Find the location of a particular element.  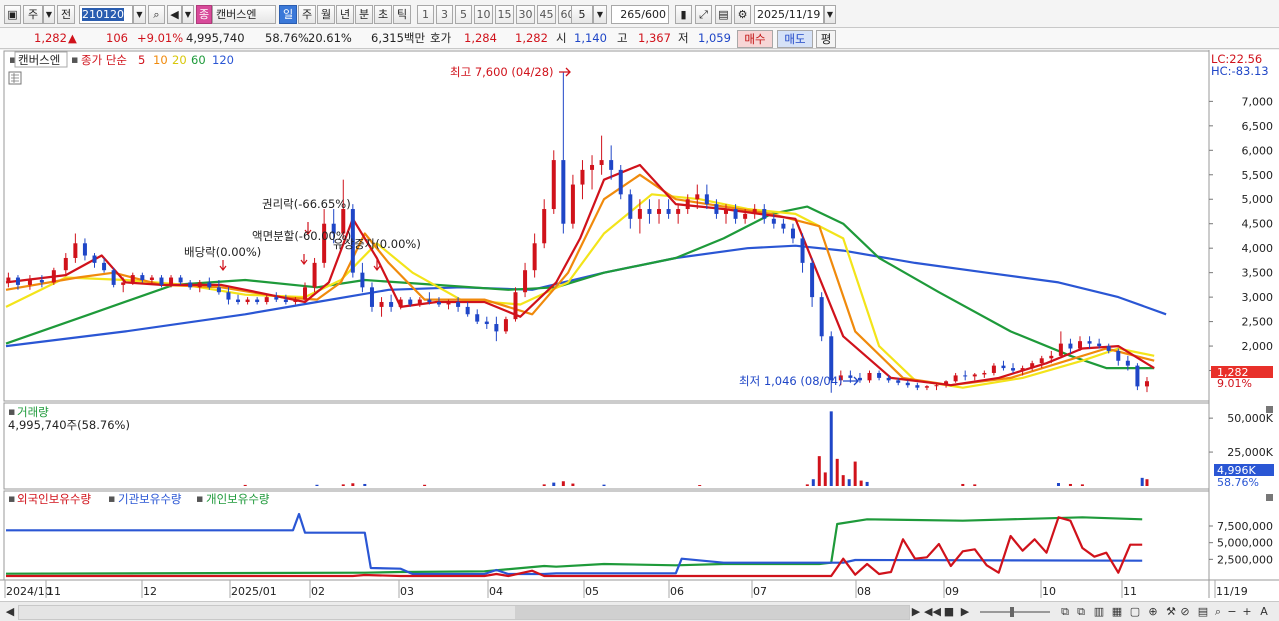

holdings-lines is located at coordinates (574, 545).